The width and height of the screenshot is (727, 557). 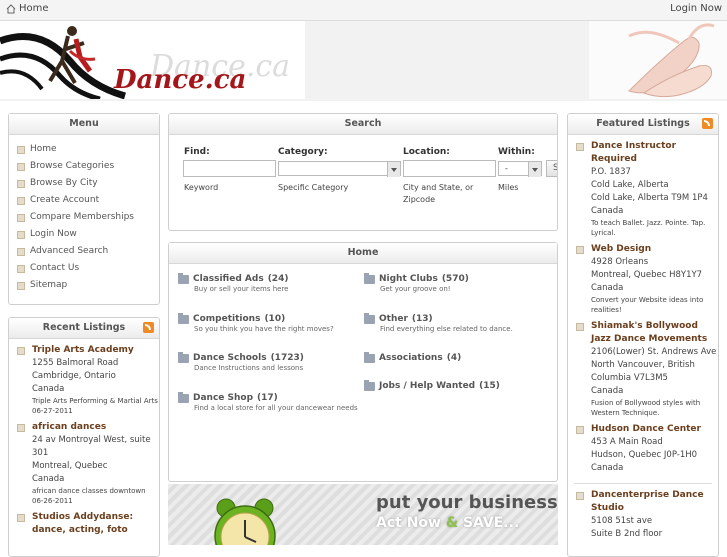 What do you see at coordinates (611, 172) in the screenshot?
I see `listing-address: P.O. 1837` at bounding box center [611, 172].